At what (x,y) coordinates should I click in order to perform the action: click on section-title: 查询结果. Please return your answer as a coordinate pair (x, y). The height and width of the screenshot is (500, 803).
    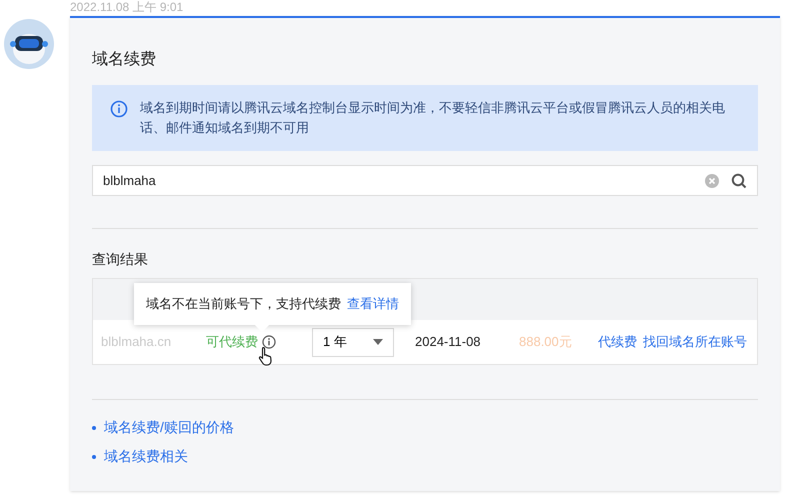
    Looking at the image, I should click on (120, 259).